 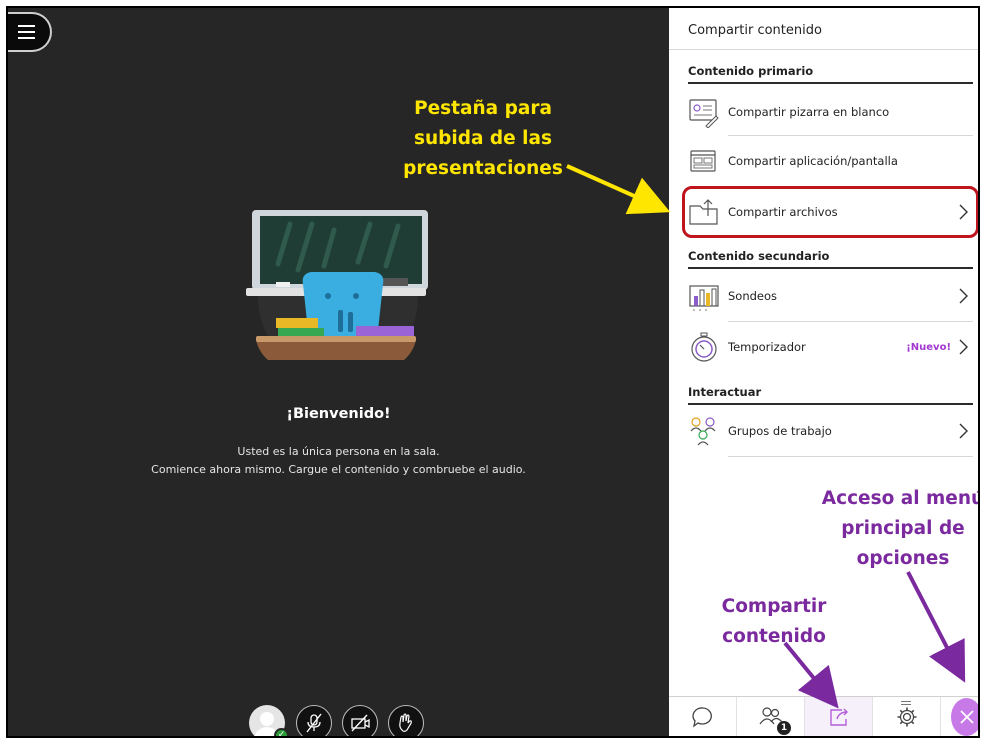 I want to click on welcome-illustration, so click(x=337, y=285).